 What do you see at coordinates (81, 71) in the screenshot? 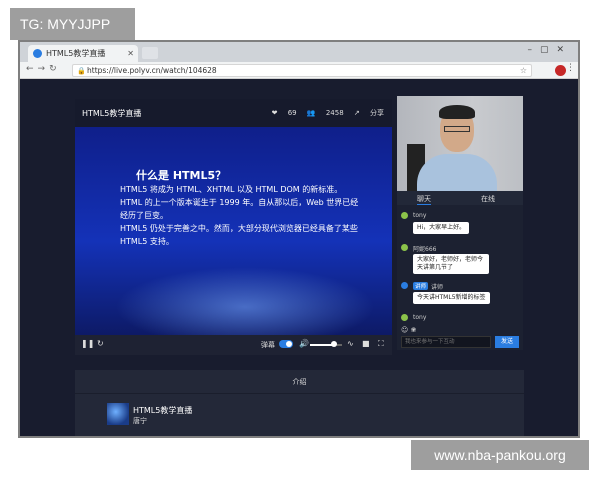
I see `lock-icon: 🔒` at bounding box center [81, 71].